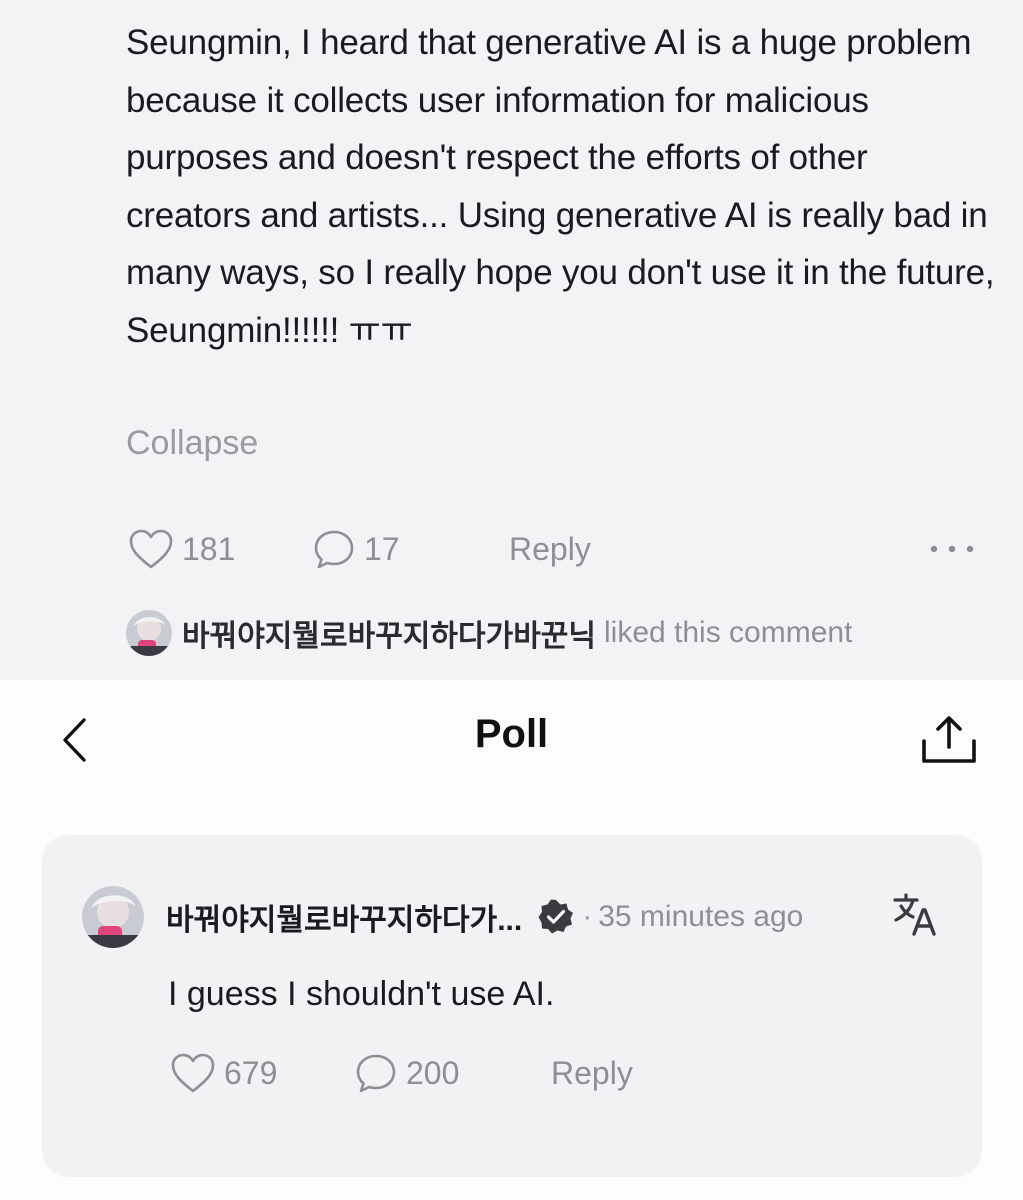  I want to click on share-upload-icon, so click(949, 742).